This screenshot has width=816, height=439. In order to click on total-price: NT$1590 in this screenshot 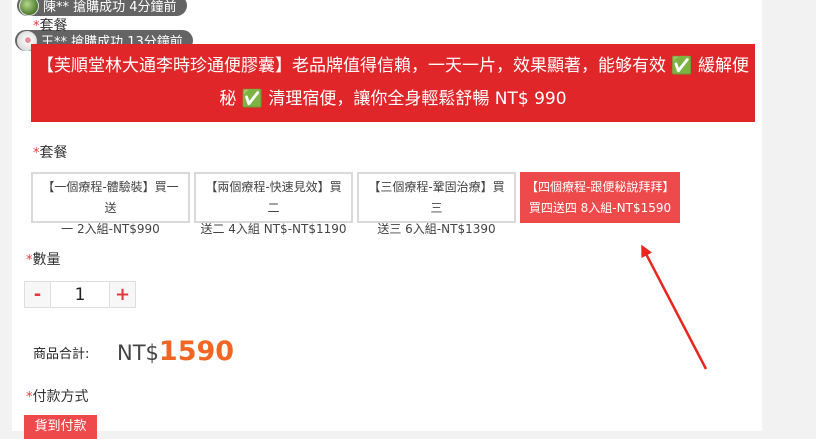, I will do `click(175, 351)`.